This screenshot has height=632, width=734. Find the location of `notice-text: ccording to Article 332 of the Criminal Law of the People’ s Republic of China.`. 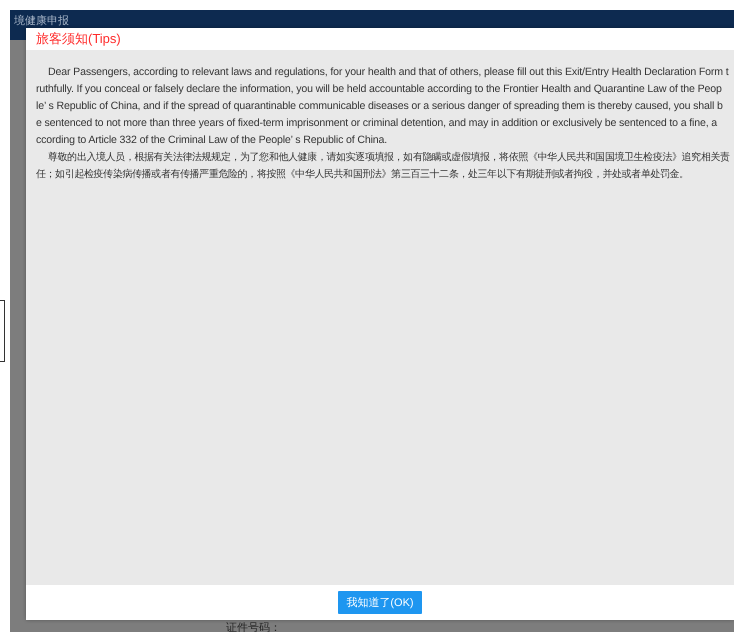

notice-text: ccording to Article 332 of the Criminal Law of the People’ s Republic of China. is located at coordinates (212, 140).